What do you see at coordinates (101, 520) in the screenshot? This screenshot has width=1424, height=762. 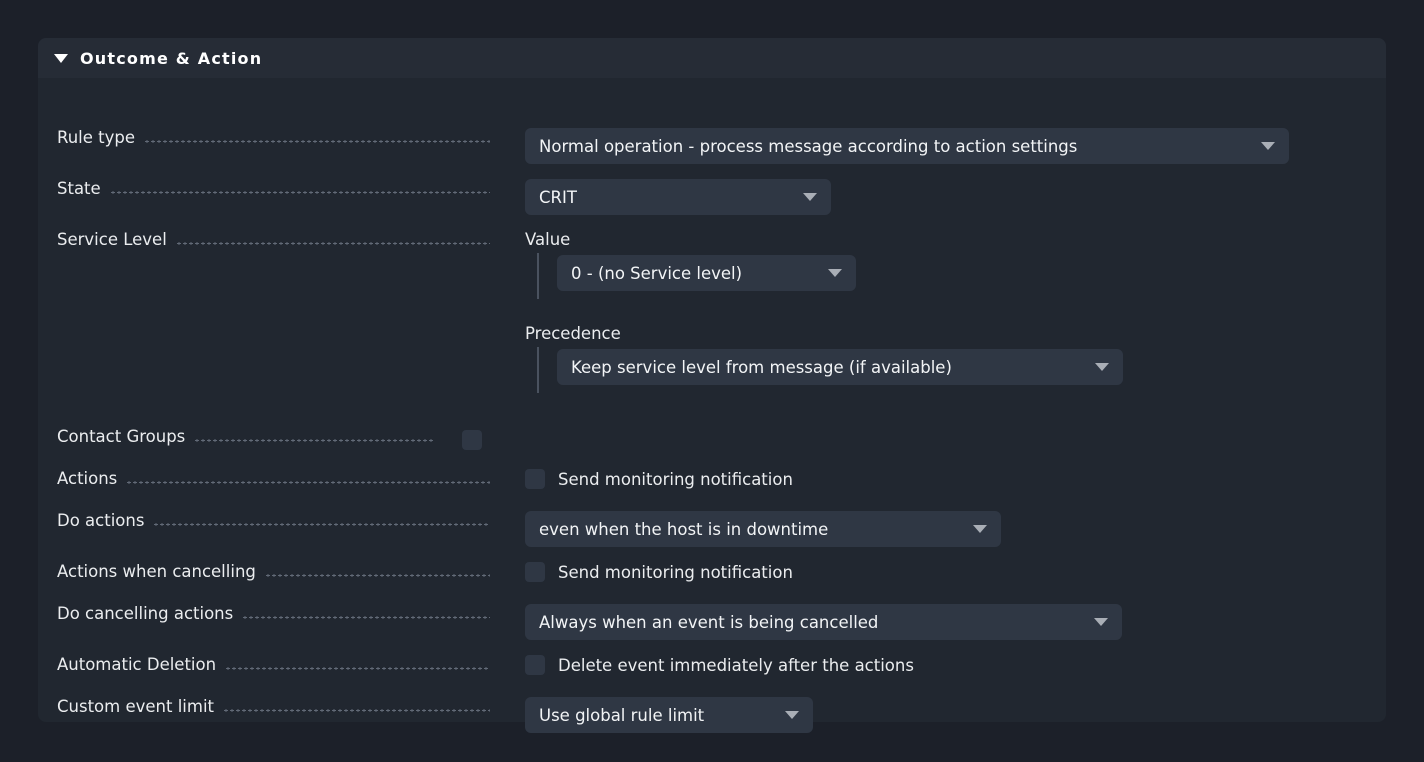 I see `label-do-actions: Do actions` at bounding box center [101, 520].